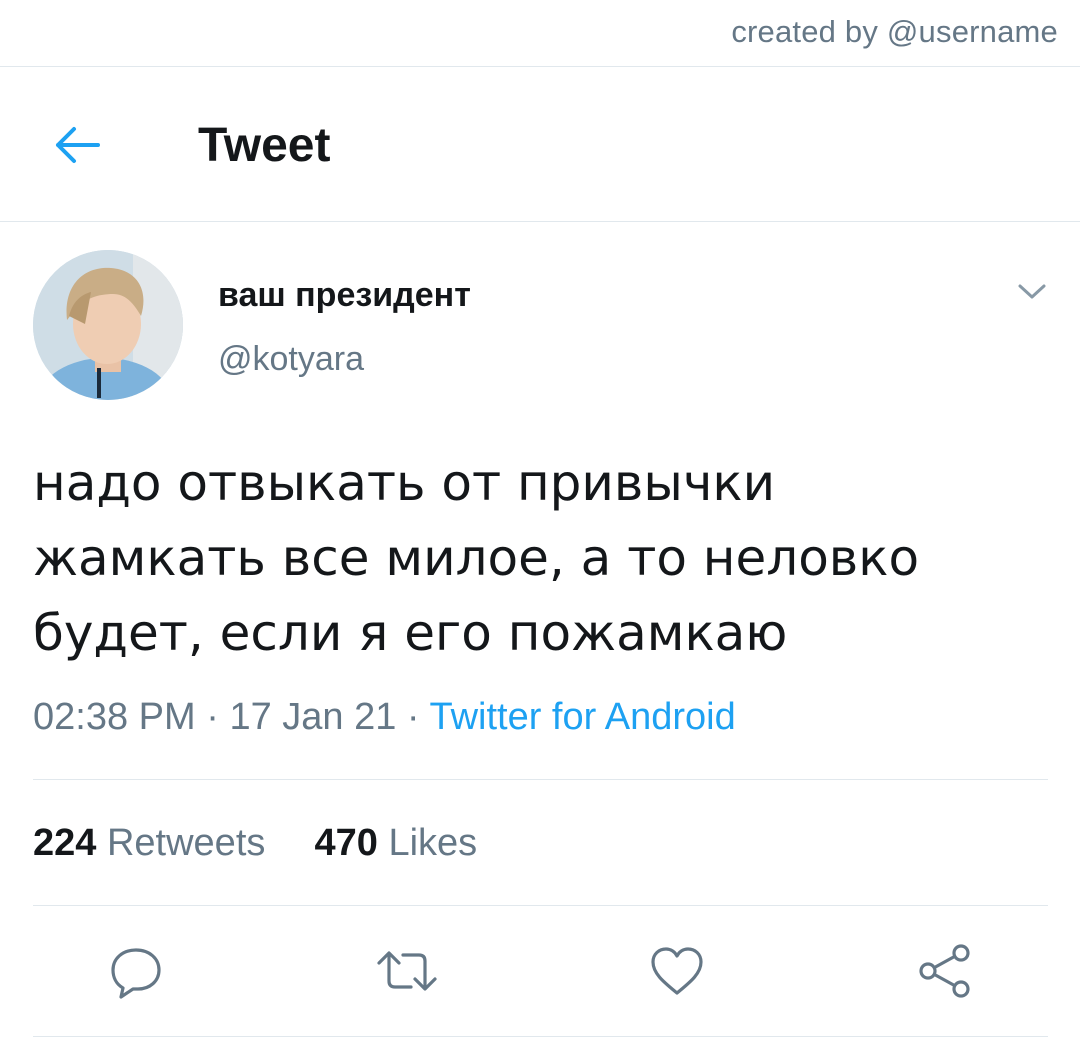 This screenshot has width=1080, height=1054. I want to click on retweets-stat: 224 Retweets, so click(154, 843).